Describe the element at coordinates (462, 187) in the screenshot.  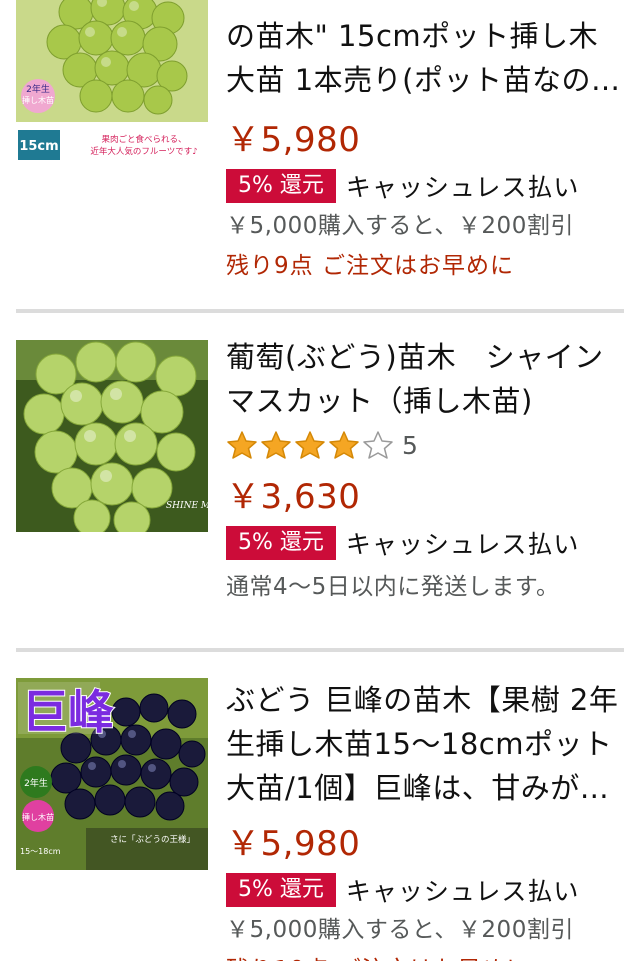
I see `cashless-label-1: キャッシュレス払い` at that location.